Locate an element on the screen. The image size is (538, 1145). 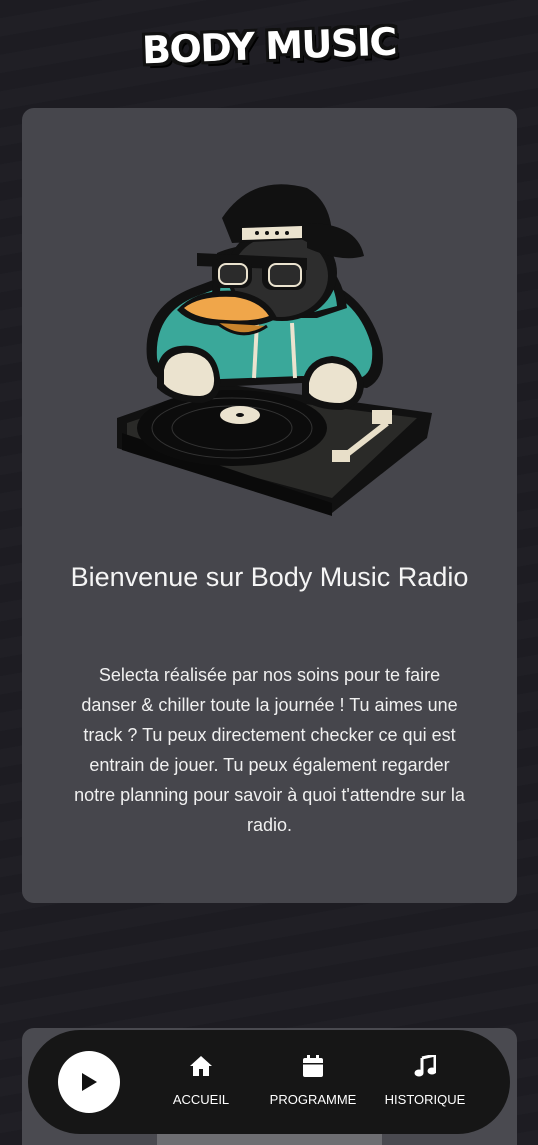
nav-label-programme: PROGRAMME is located at coordinates (313, 1099).